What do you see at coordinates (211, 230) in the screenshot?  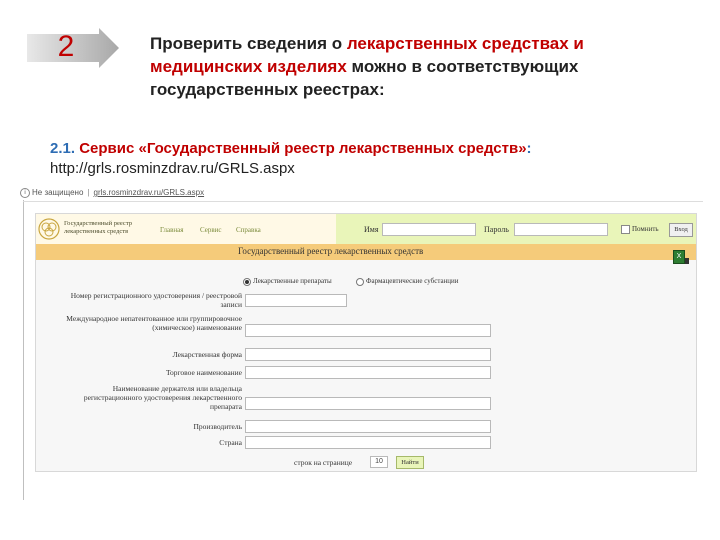 I see `nav-service: Сервис` at bounding box center [211, 230].